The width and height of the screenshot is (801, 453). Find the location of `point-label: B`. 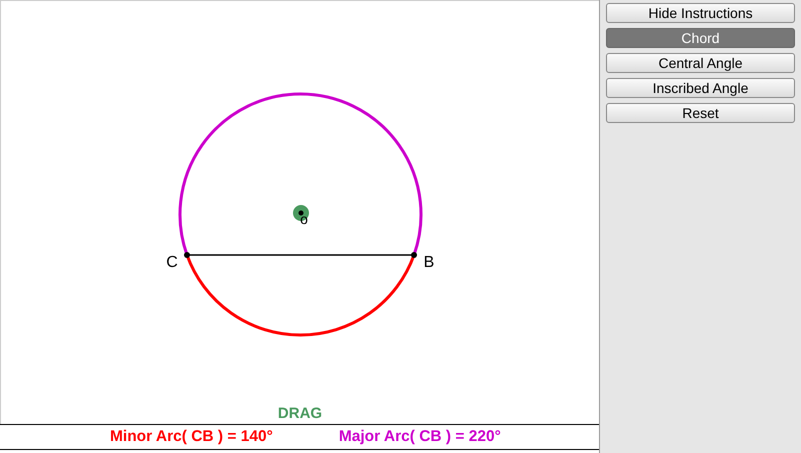

point-label: B is located at coordinates (429, 262).